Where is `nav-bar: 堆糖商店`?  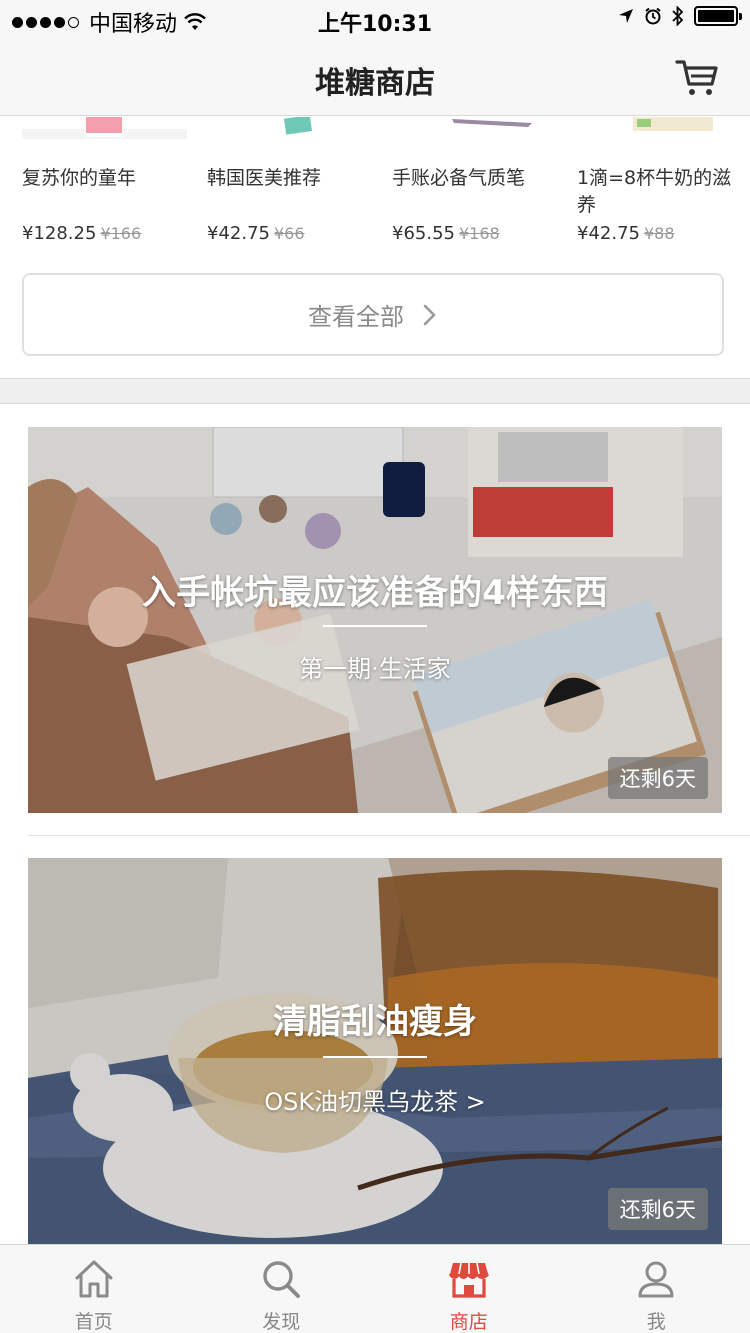 nav-bar: 堆糖商店 is located at coordinates (375, 78).